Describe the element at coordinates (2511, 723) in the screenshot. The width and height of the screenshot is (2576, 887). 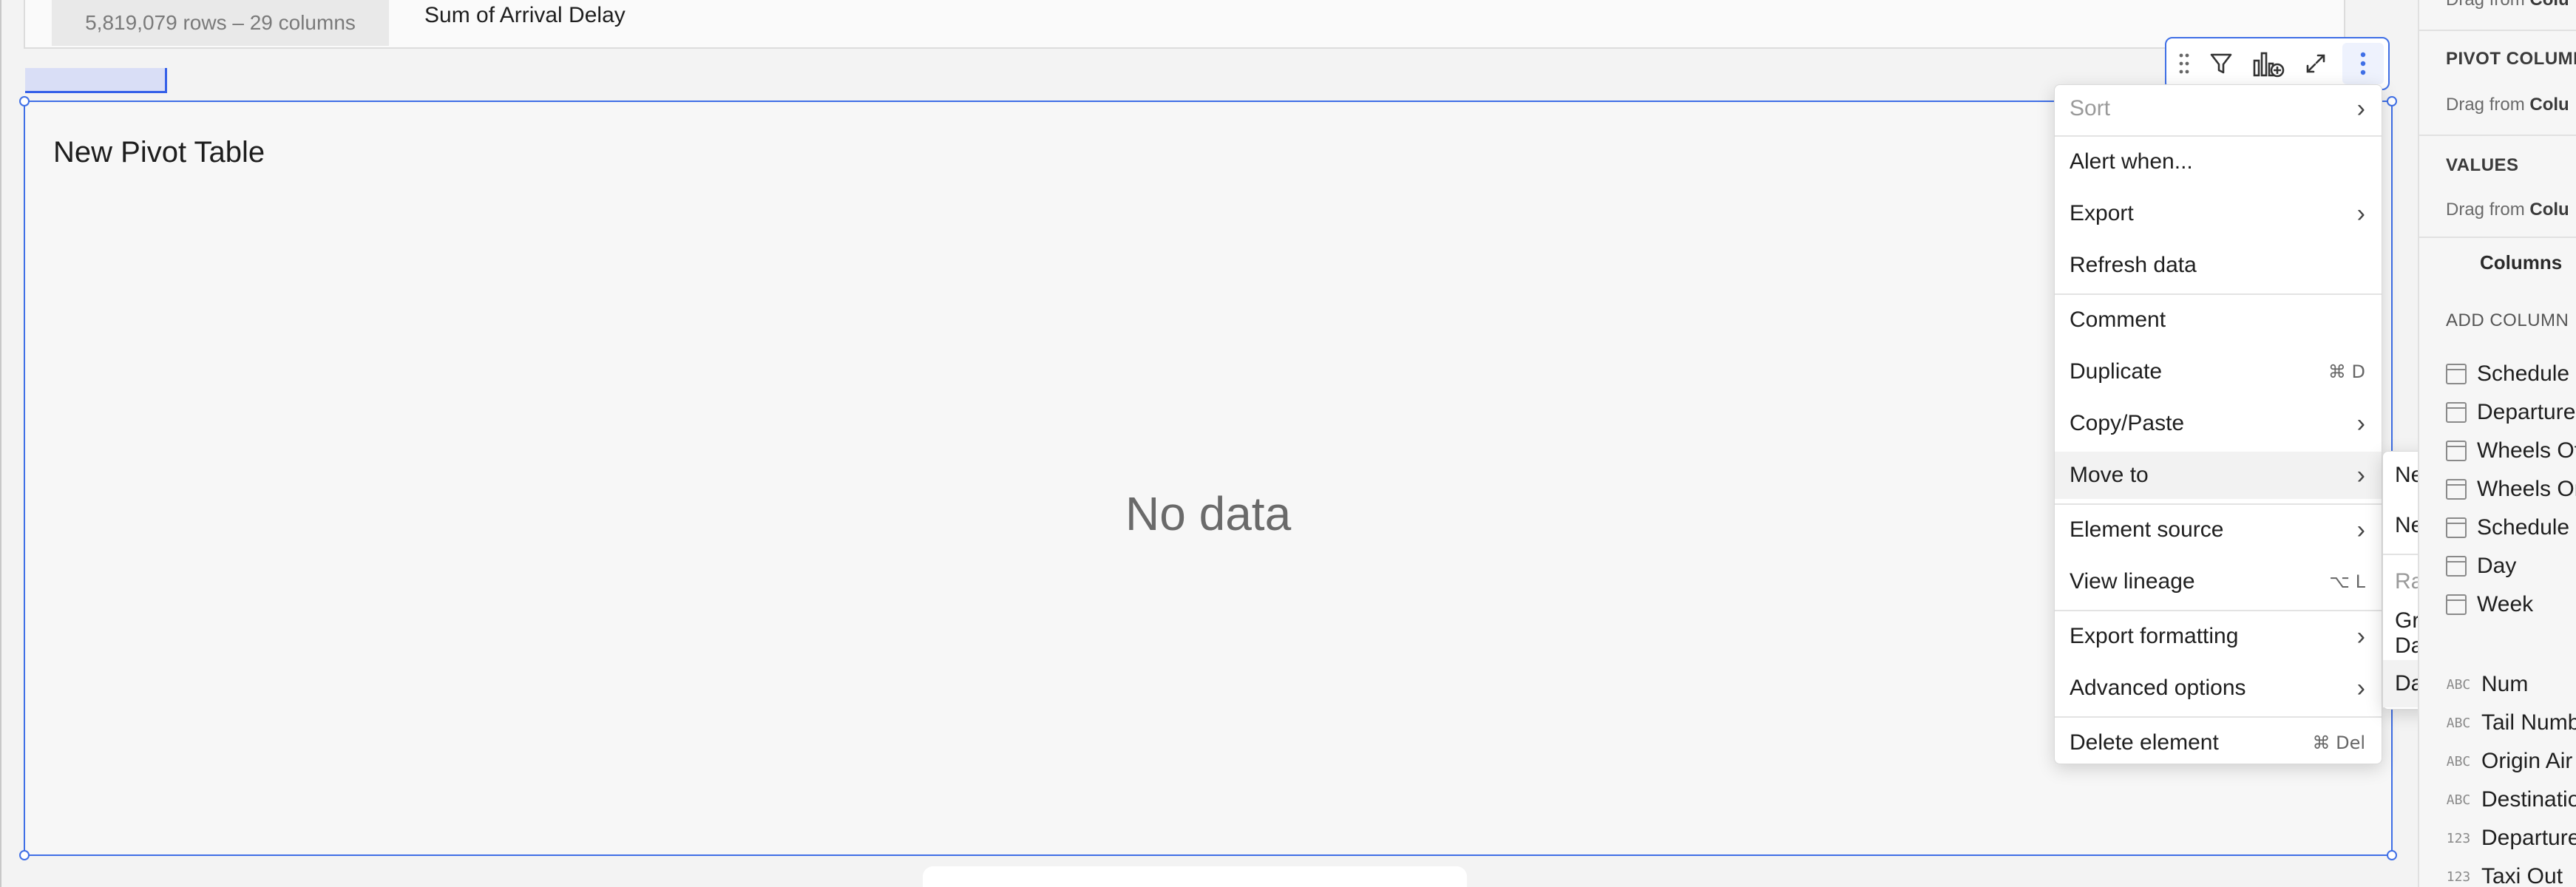
I see `column-item: ABC Tail Numb` at that location.